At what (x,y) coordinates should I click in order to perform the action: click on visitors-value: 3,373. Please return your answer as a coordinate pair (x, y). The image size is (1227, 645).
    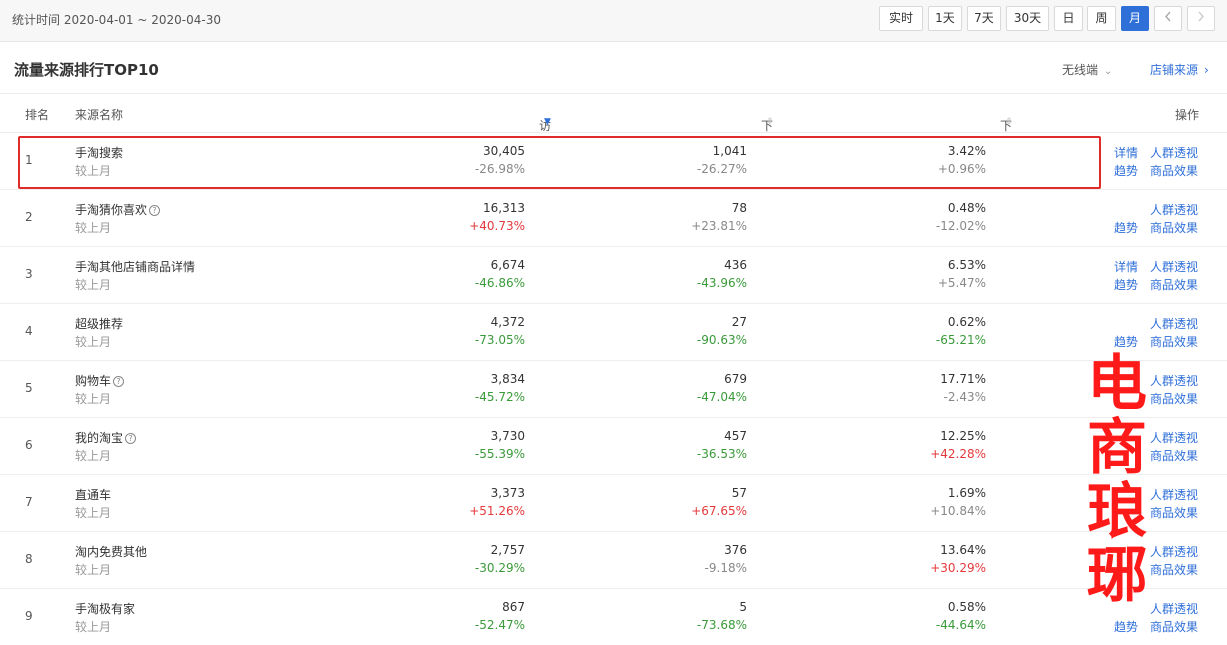
    Looking at the image, I should click on (507, 493).